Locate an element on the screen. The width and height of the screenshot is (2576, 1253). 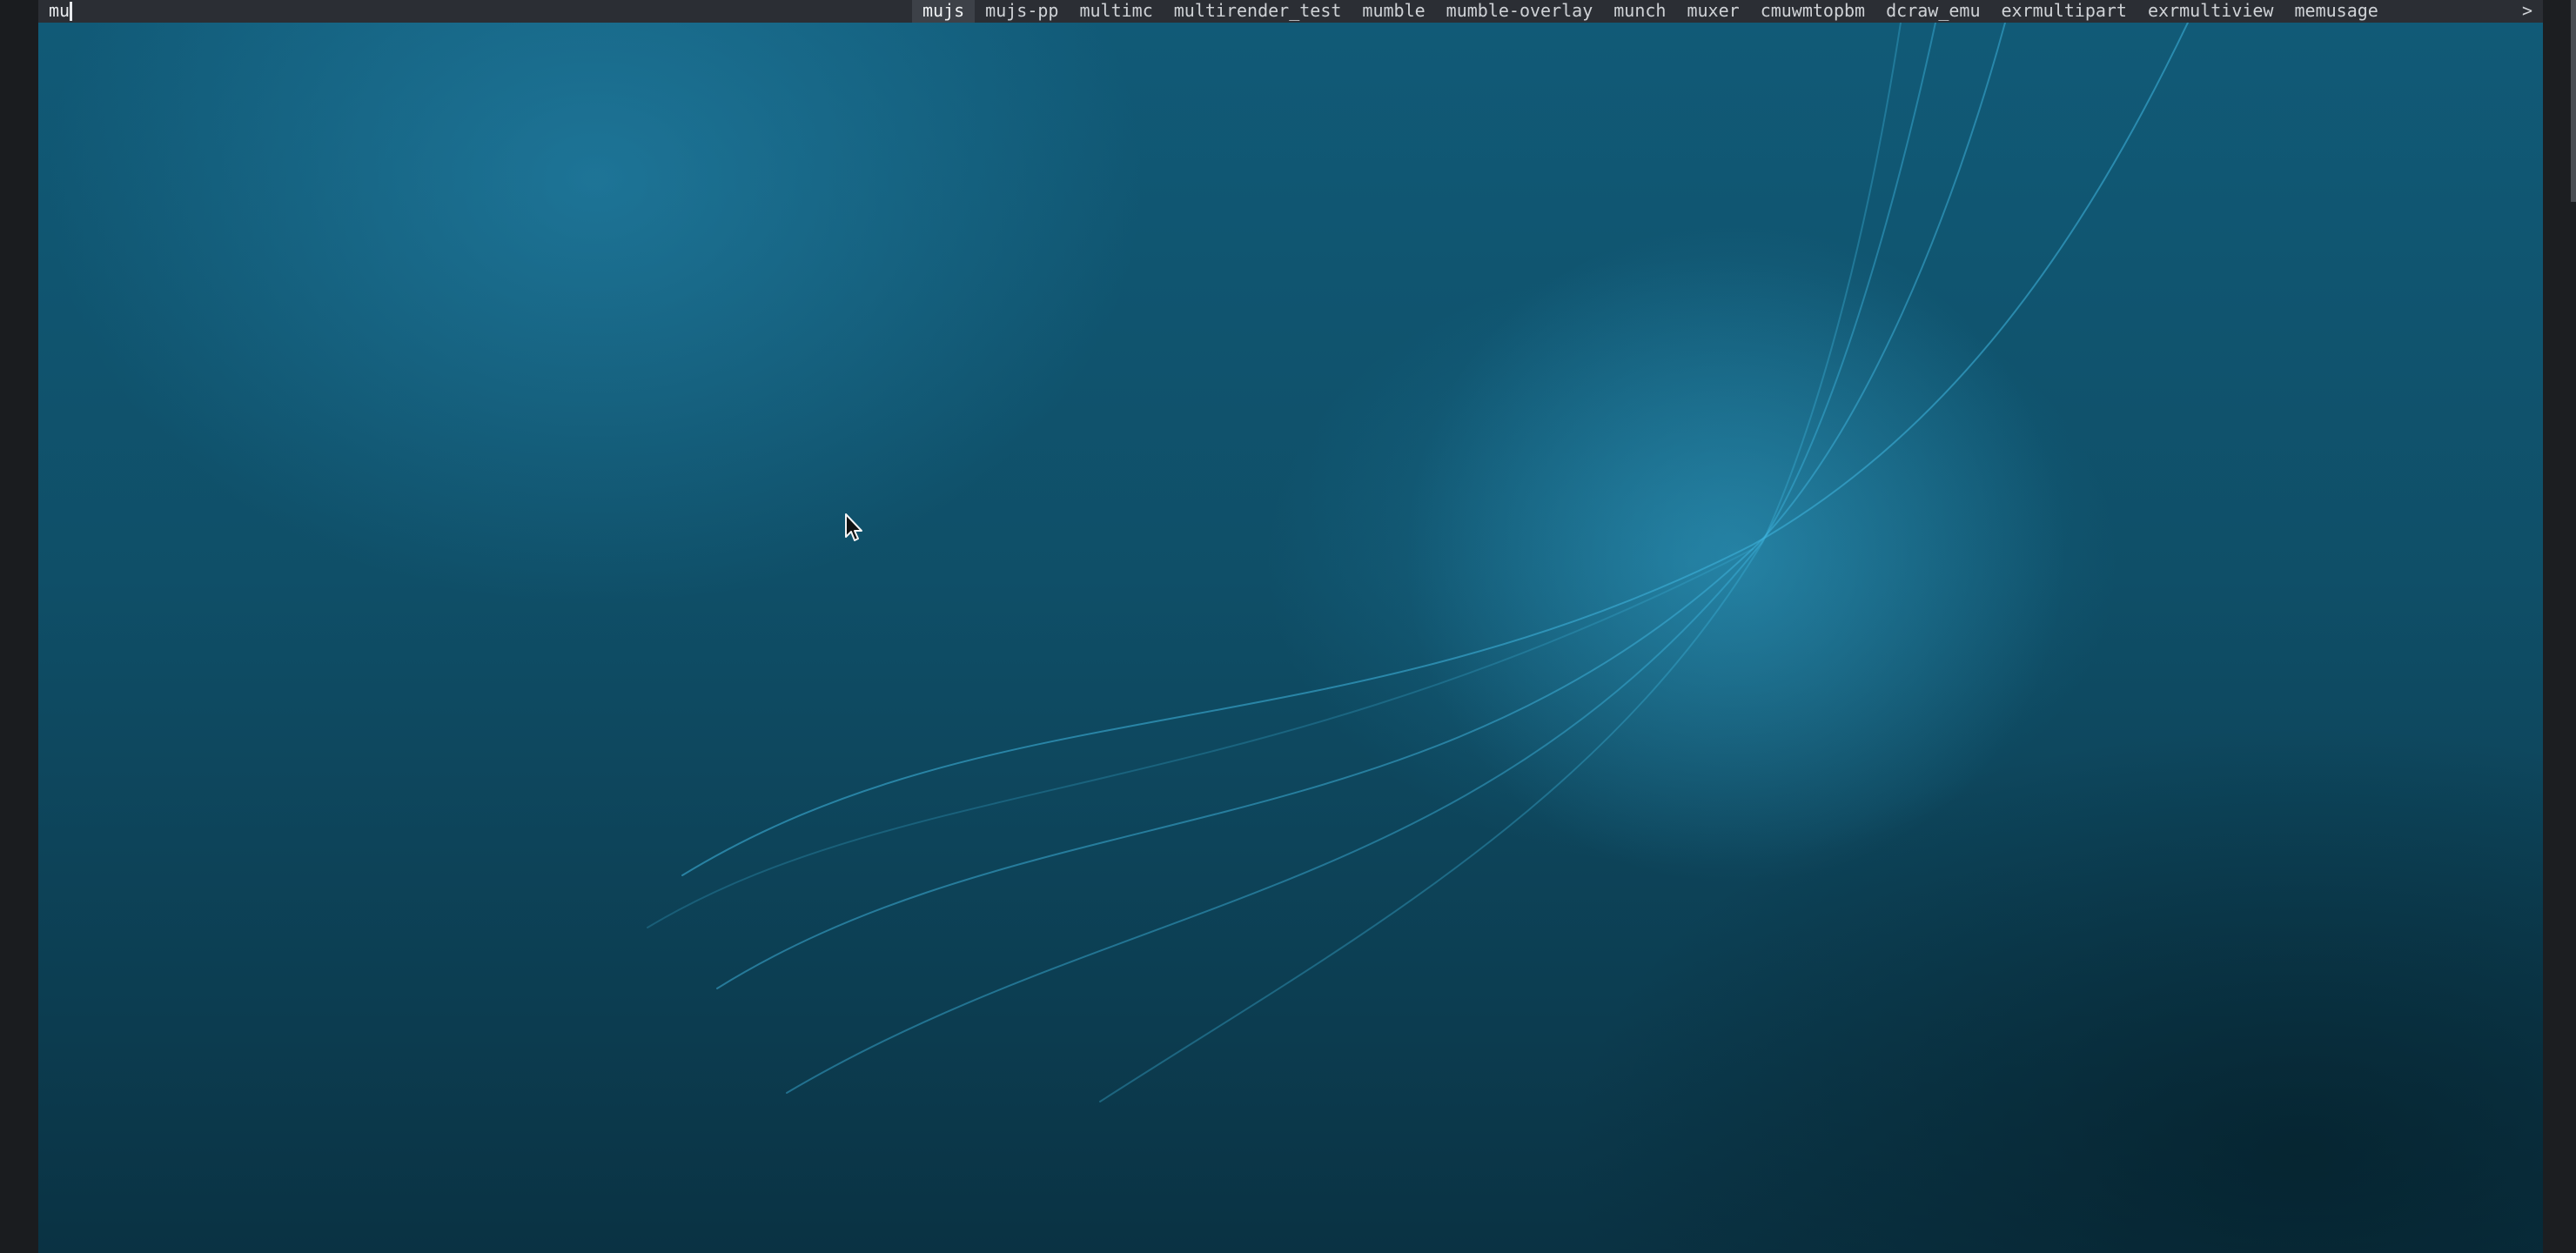
dmenu-item: munch is located at coordinates (1639, 11).